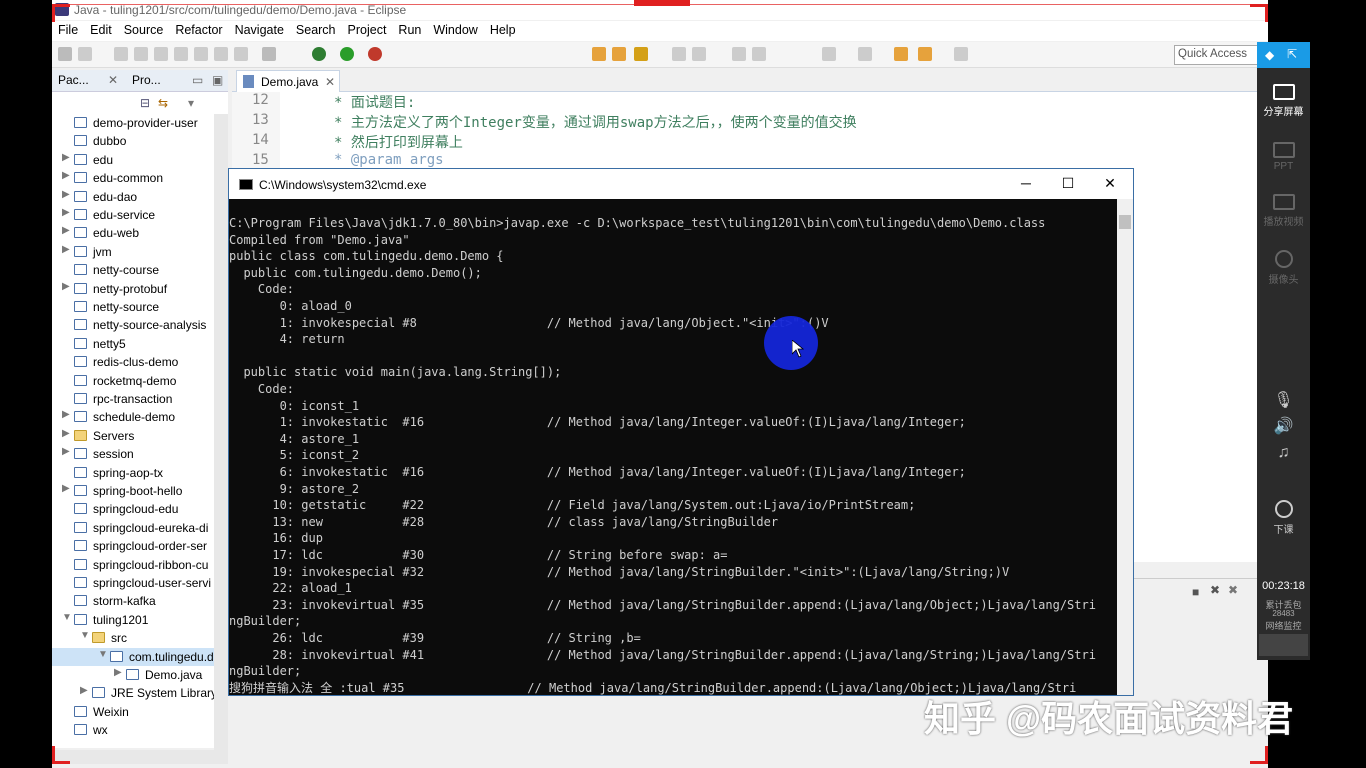 The image size is (1366, 768). What do you see at coordinates (133, 675) in the screenshot?
I see `tree-item: ▶ Demo.java` at bounding box center [133, 675].